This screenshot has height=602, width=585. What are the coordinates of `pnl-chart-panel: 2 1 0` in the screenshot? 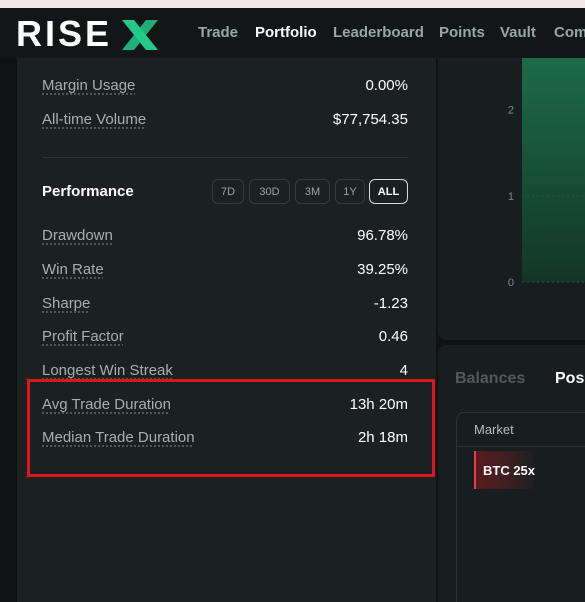 It's located at (511, 199).